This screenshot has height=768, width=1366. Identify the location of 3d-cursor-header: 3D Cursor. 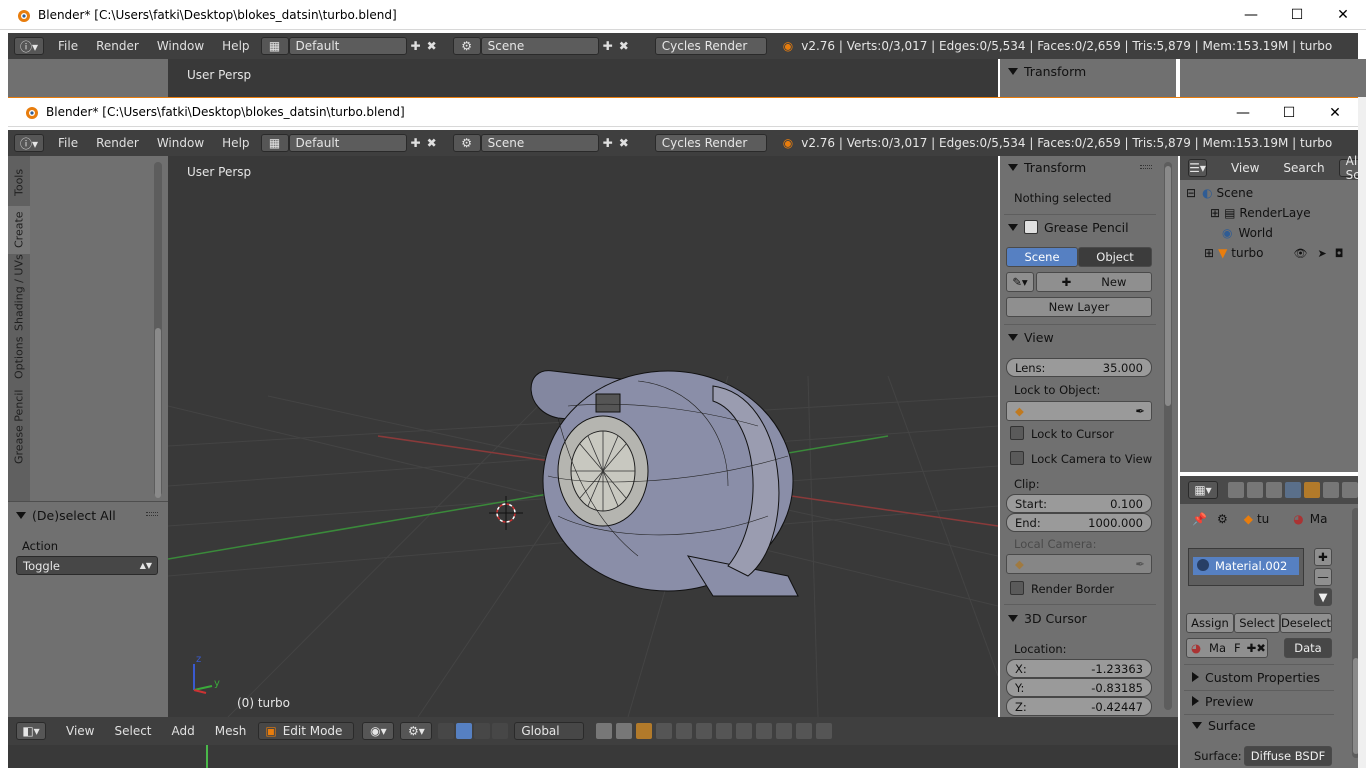
(1099, 618).